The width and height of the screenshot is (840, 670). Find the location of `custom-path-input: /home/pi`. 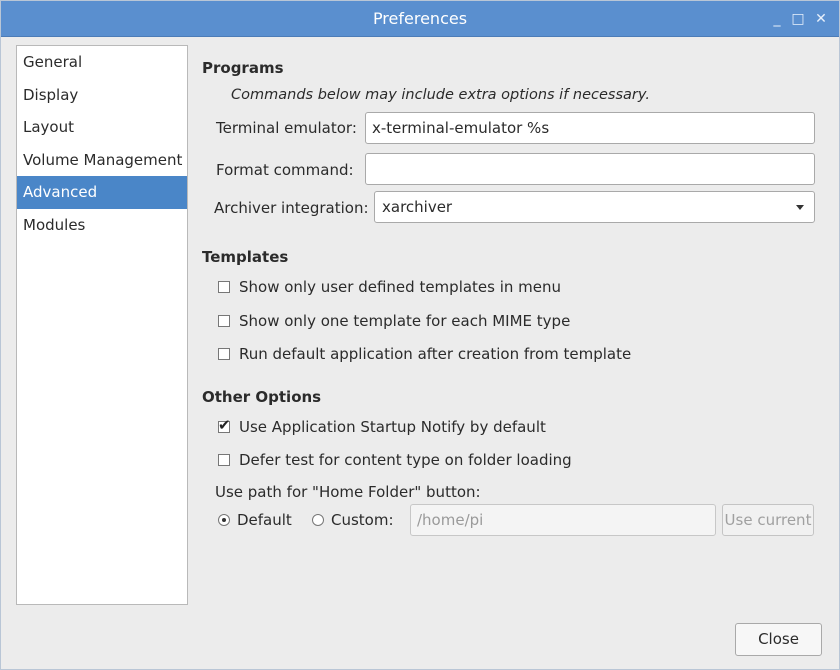

custom-path-input: /home/pi is located at coordinates (563, 520).